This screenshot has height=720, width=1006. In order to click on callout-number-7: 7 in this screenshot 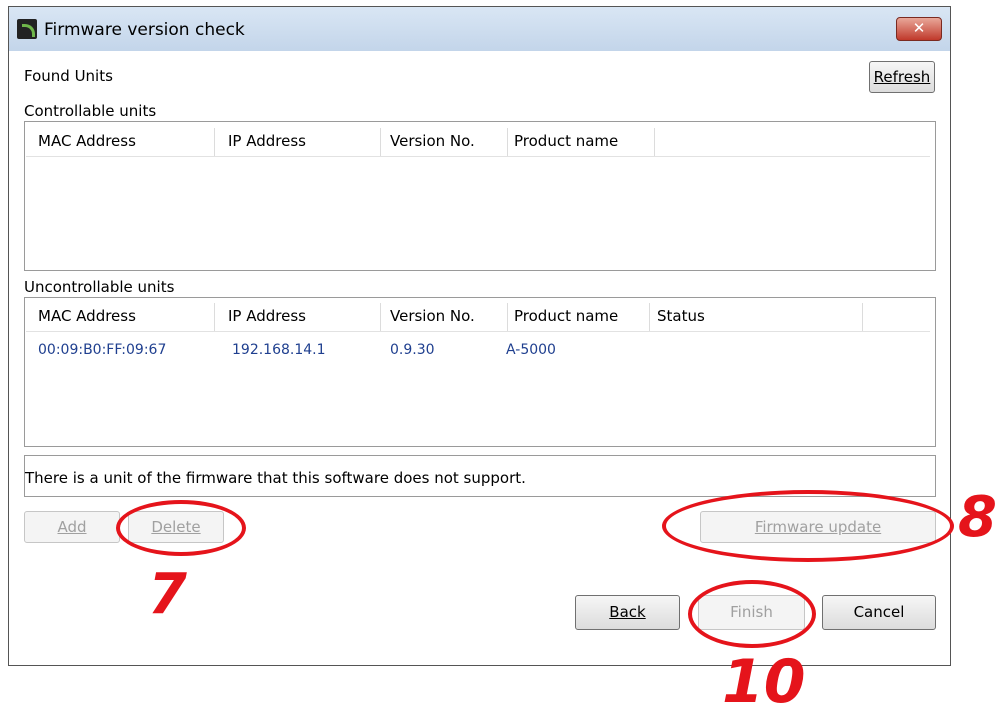, I will do `click(167, 594)`.